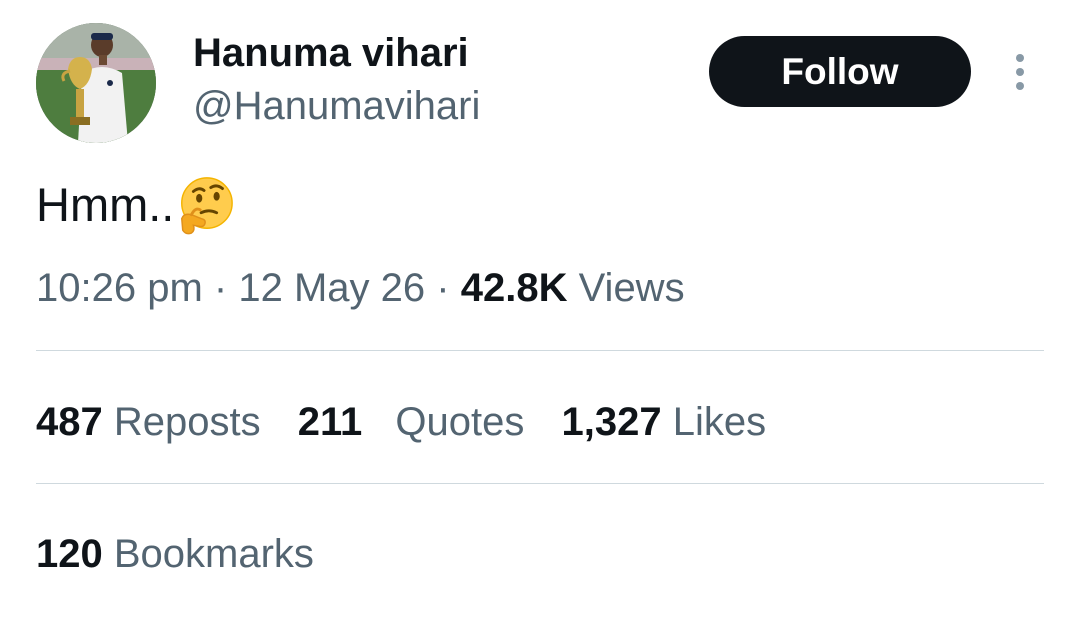 This screenshot has height=622, width=1080. I want to click on likes-stat: 1,327 Likes, so click(664, 422).